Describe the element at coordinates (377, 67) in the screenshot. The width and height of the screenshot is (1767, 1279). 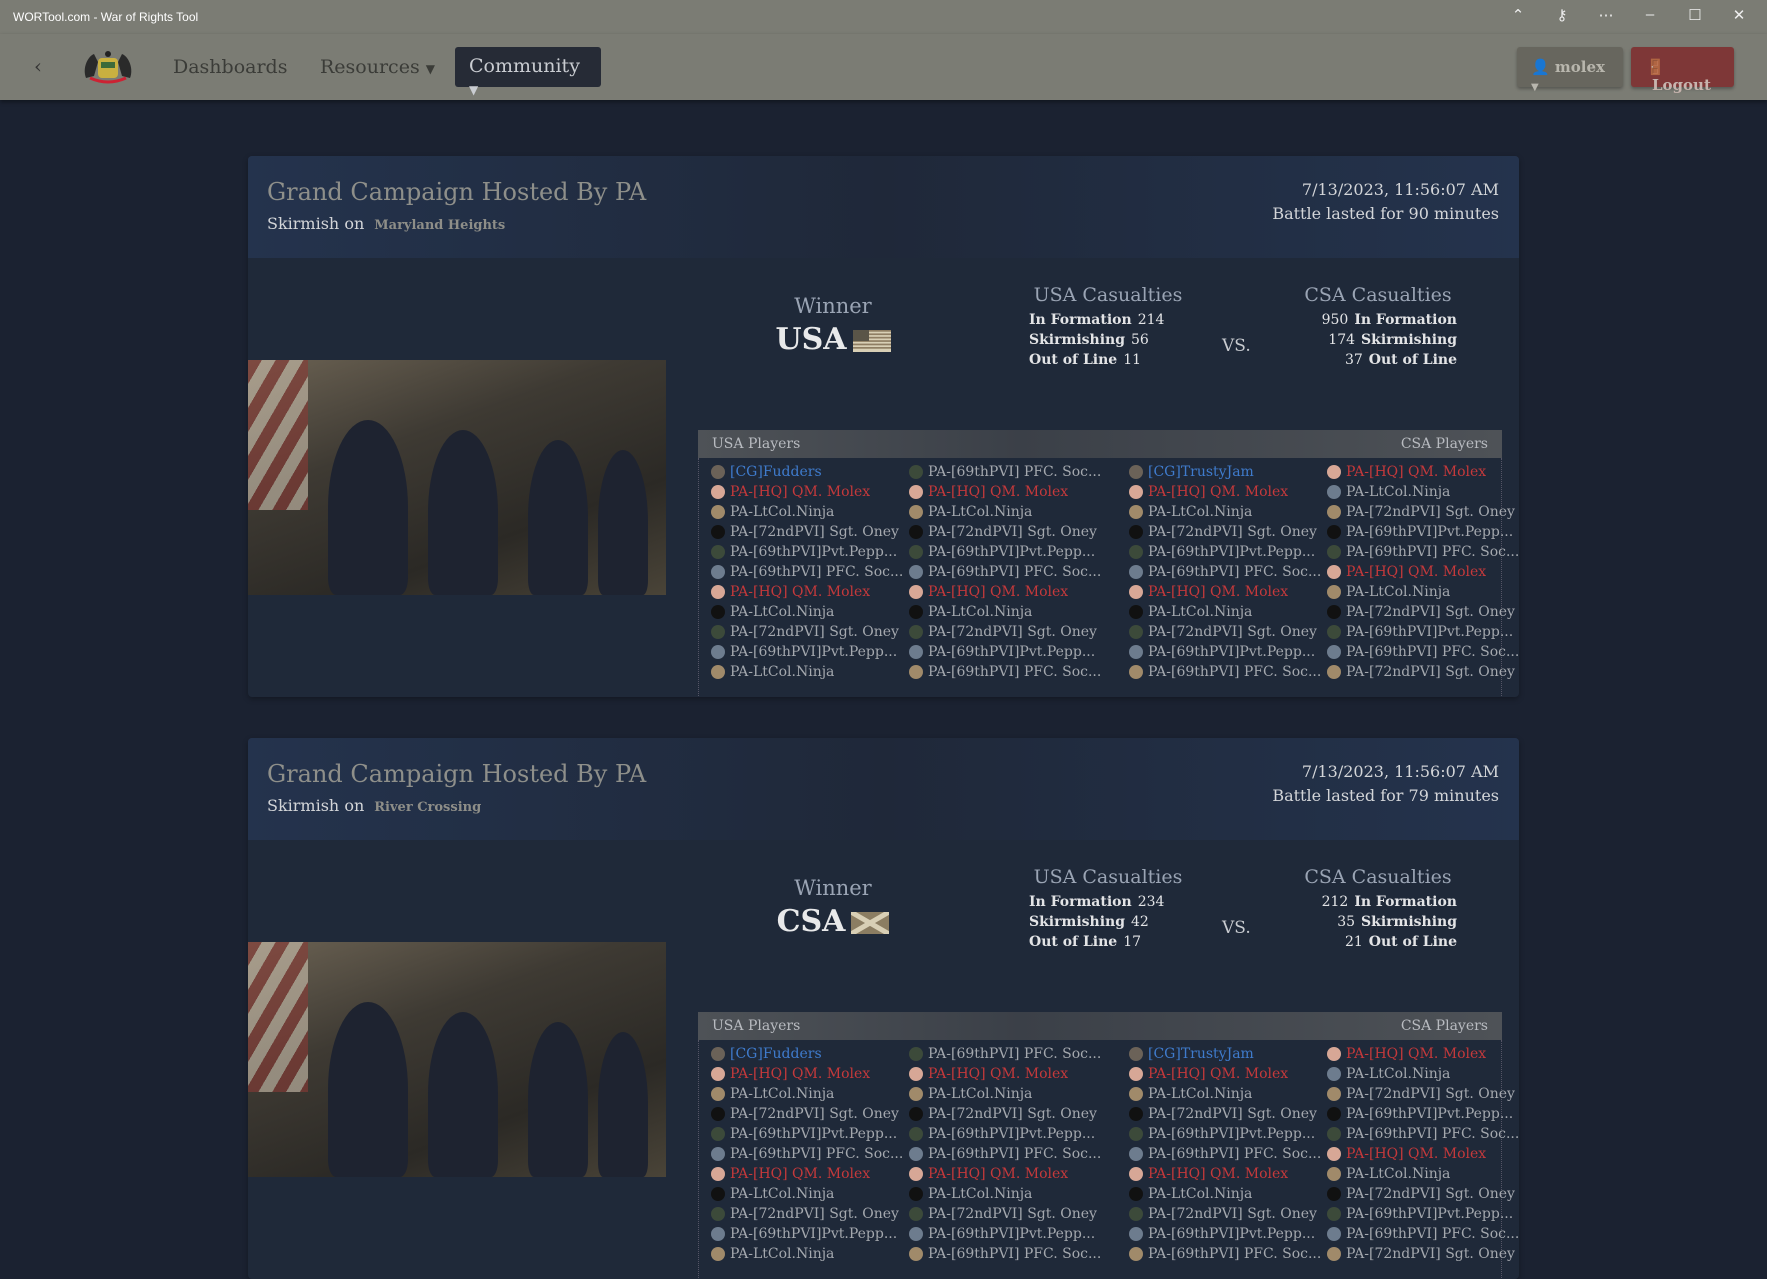
I see `nav-resources: Resources ▼` at that location.